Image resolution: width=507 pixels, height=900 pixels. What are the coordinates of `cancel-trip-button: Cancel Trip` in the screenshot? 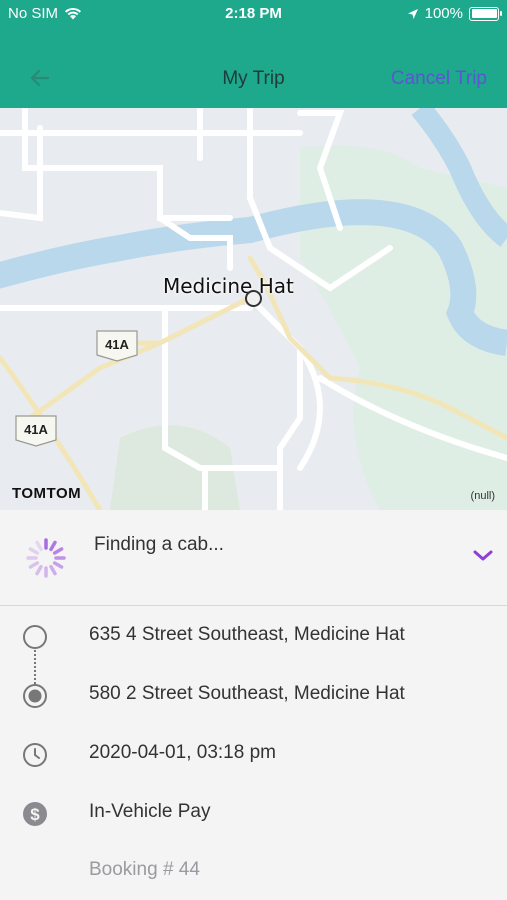 It's located at (439, 79).